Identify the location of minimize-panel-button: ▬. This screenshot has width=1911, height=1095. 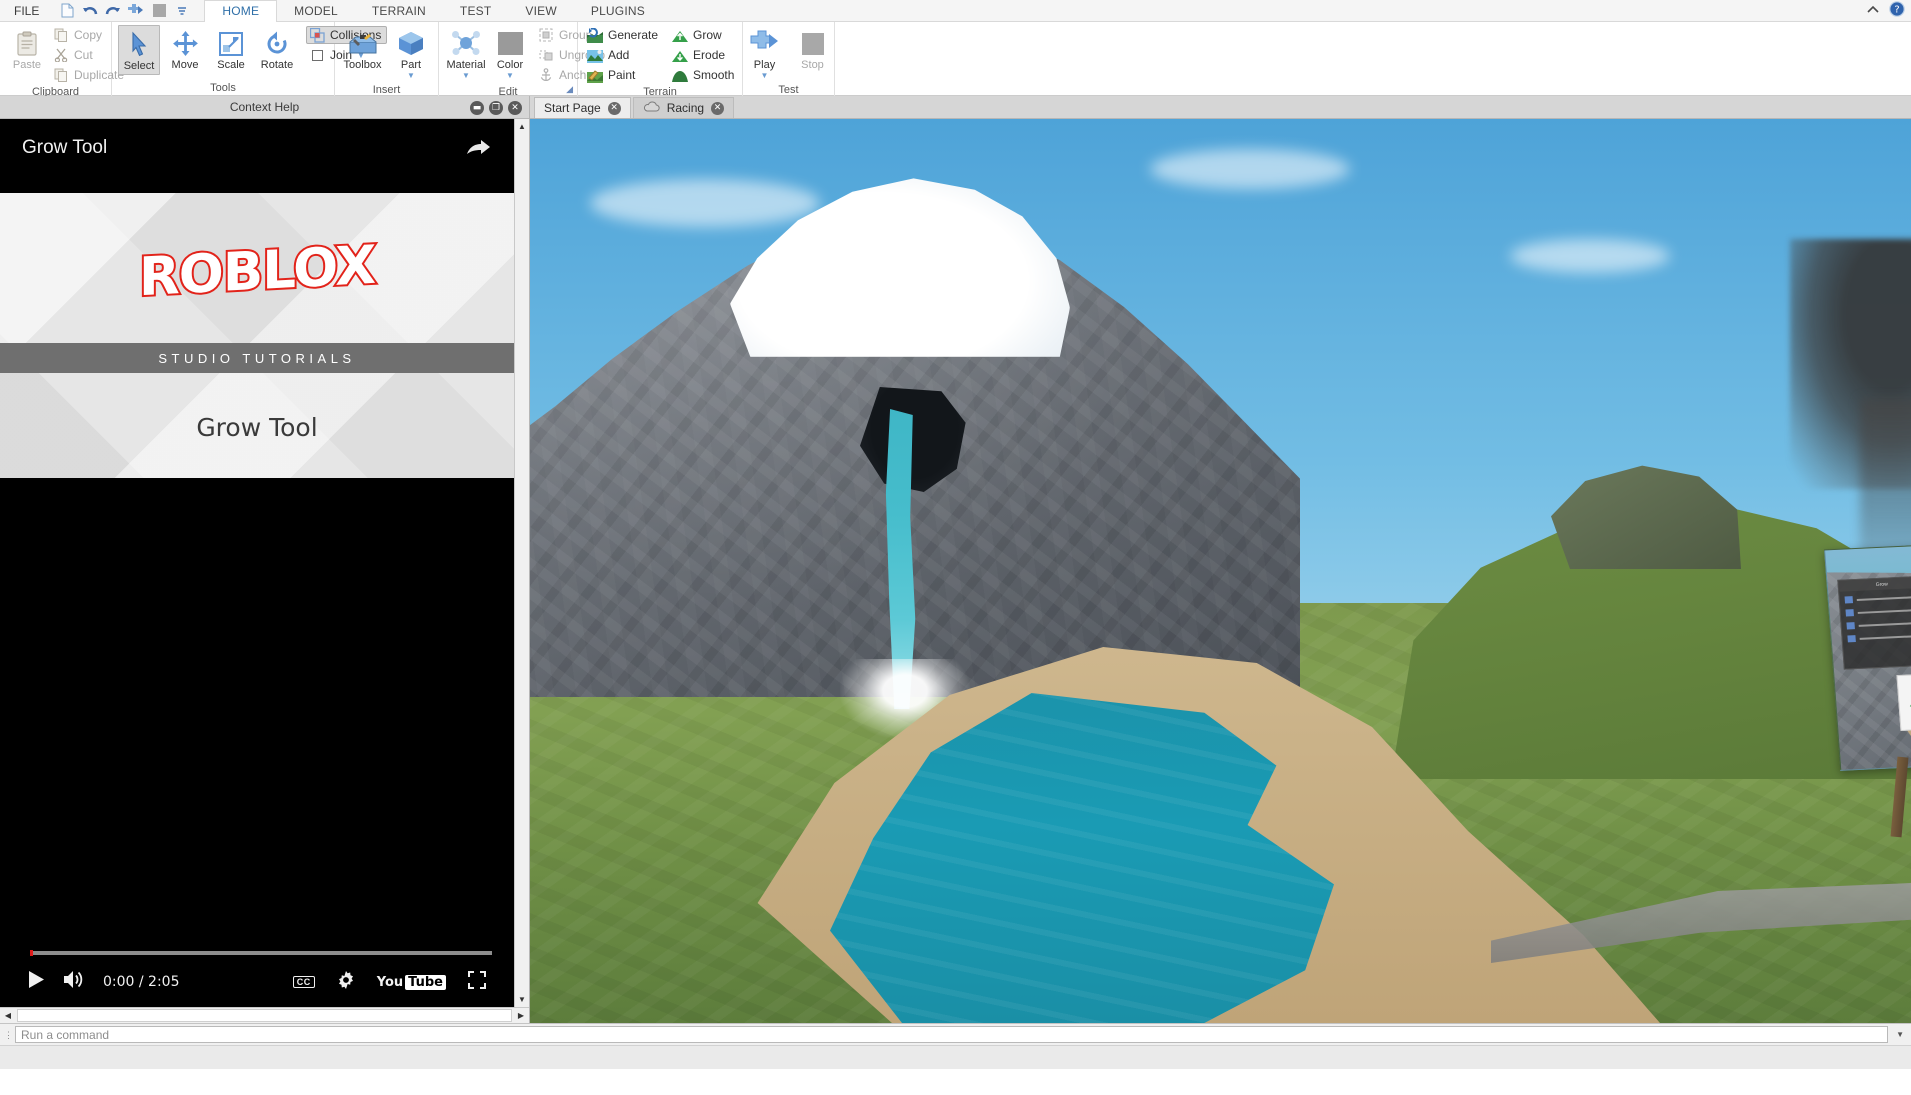
(477, 107).